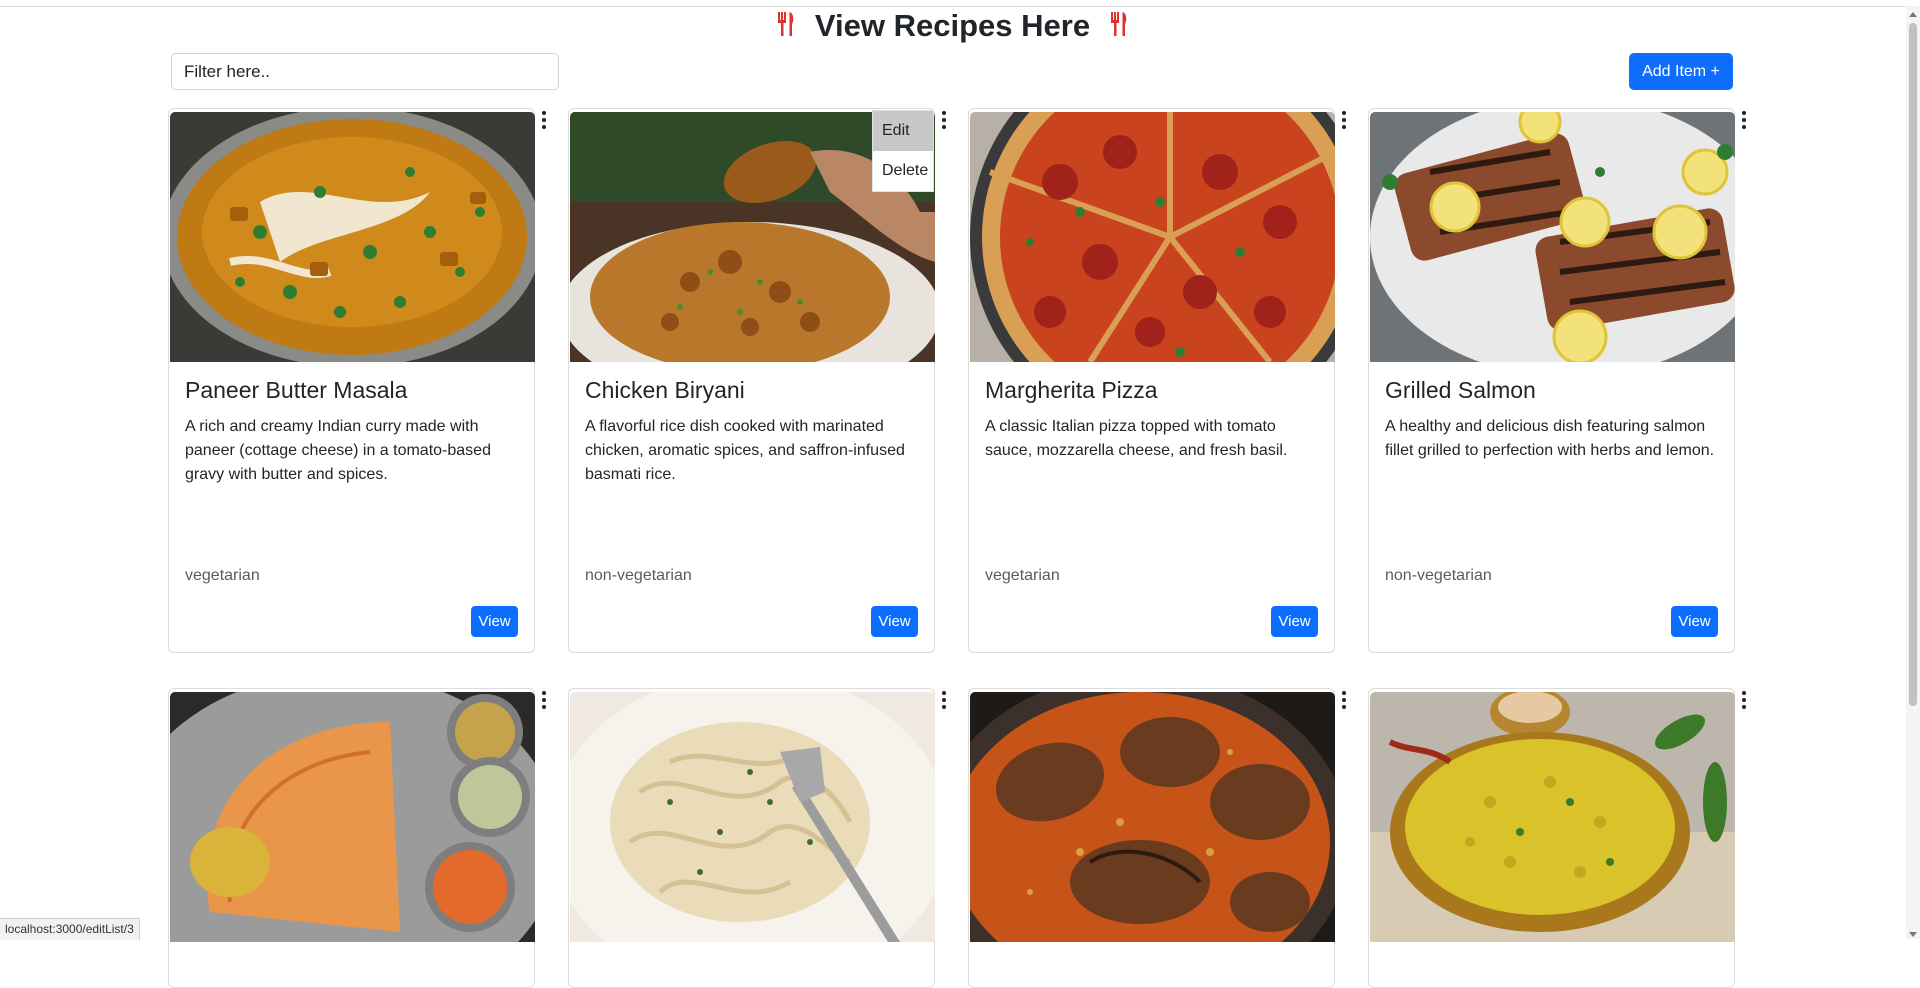 This screenshot has height=988, width=1920. Describe the element at coordinates (70, 929) in the screenshot. I see `status-bar-url: localhost:3000/editList/3` at that location.